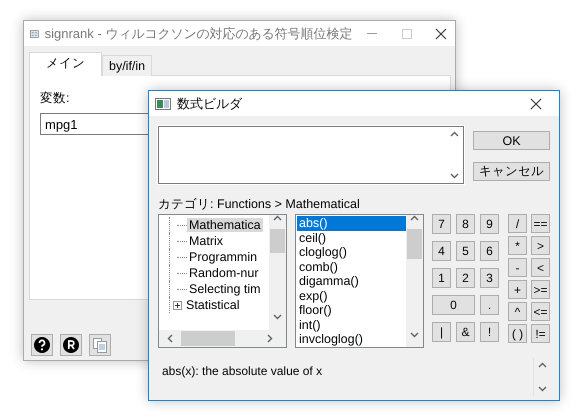  Describe the element at coordinates (351, 281) in the screenshot. I see `function-item: digamma()` at that location.